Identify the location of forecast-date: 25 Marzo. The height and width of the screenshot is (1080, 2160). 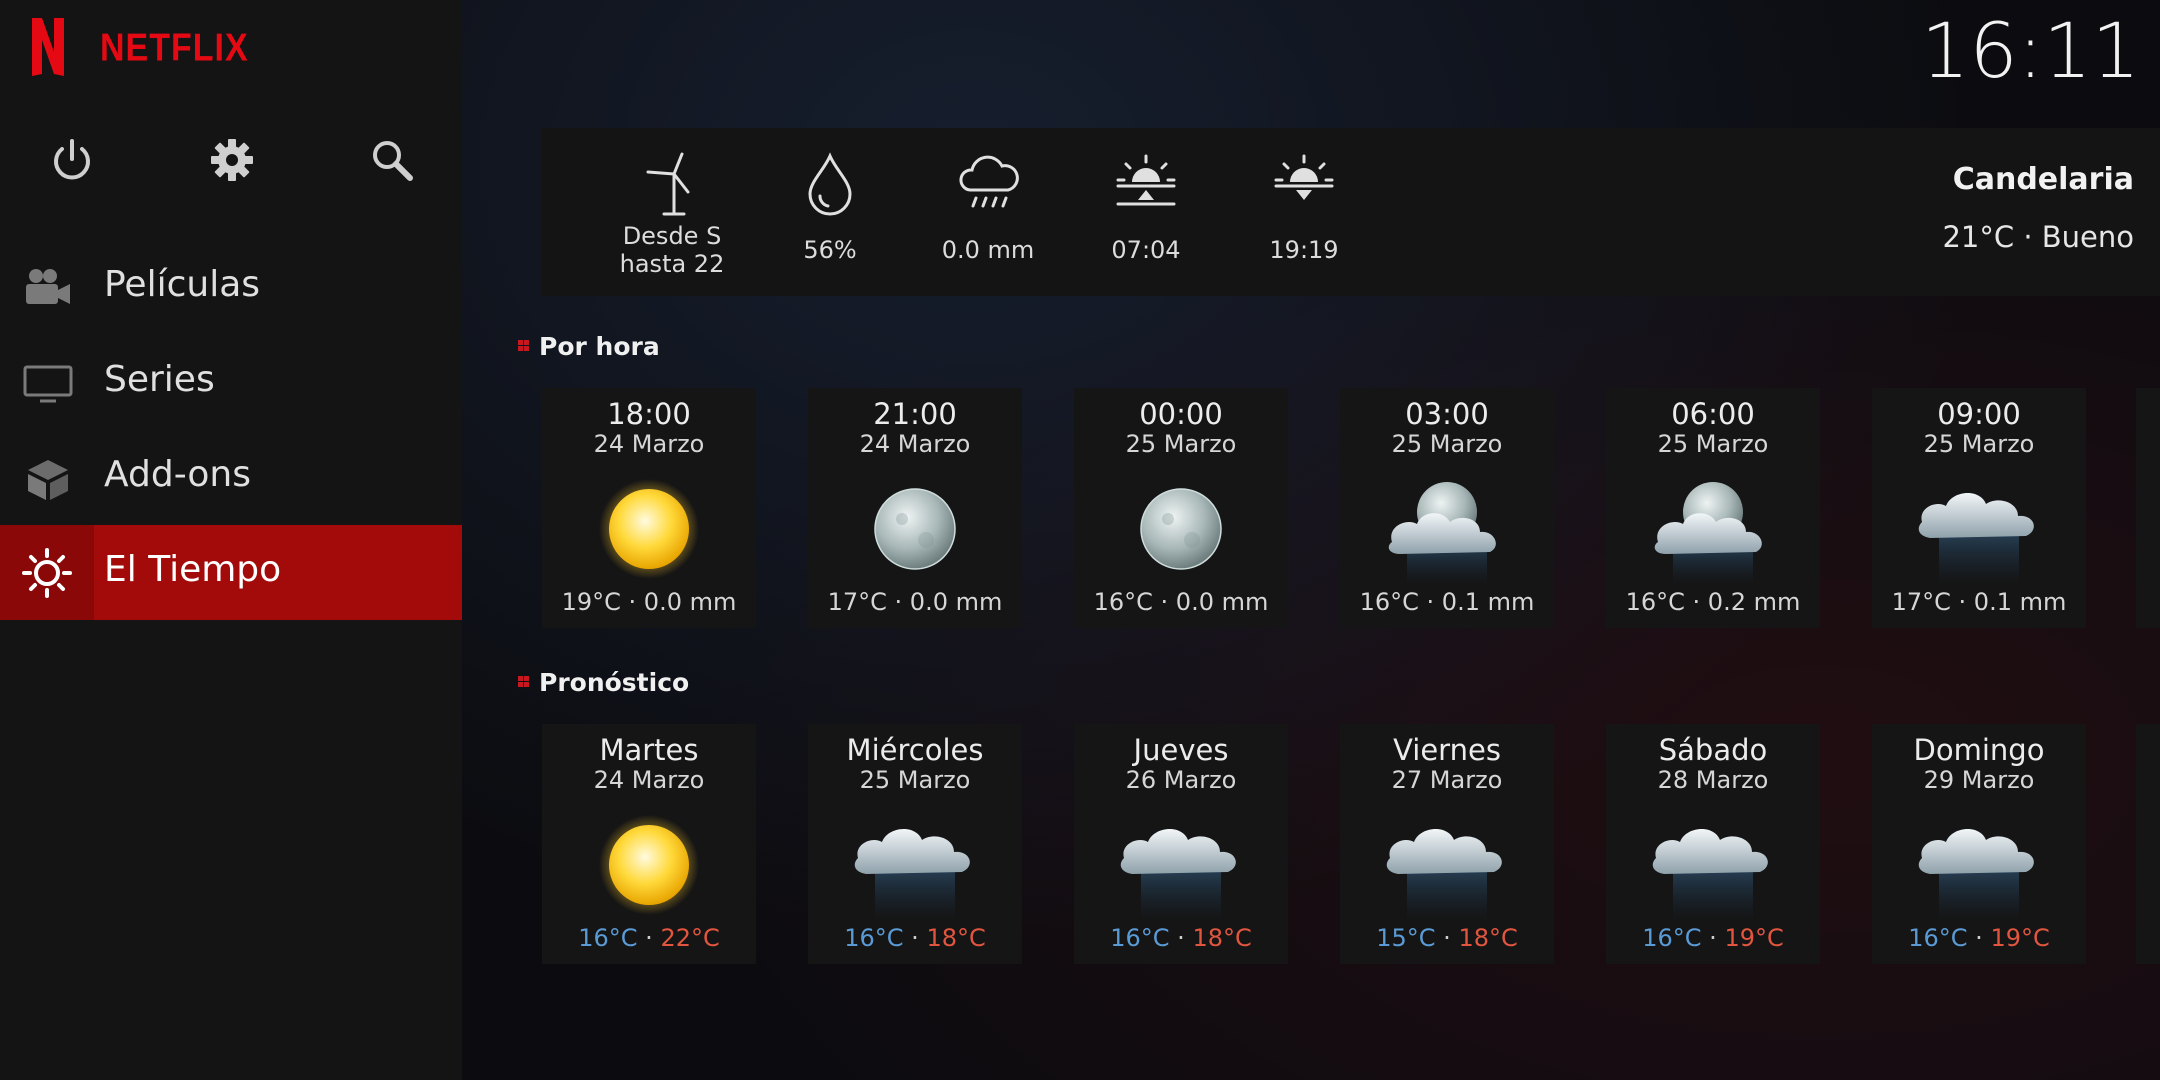
(915, 780).